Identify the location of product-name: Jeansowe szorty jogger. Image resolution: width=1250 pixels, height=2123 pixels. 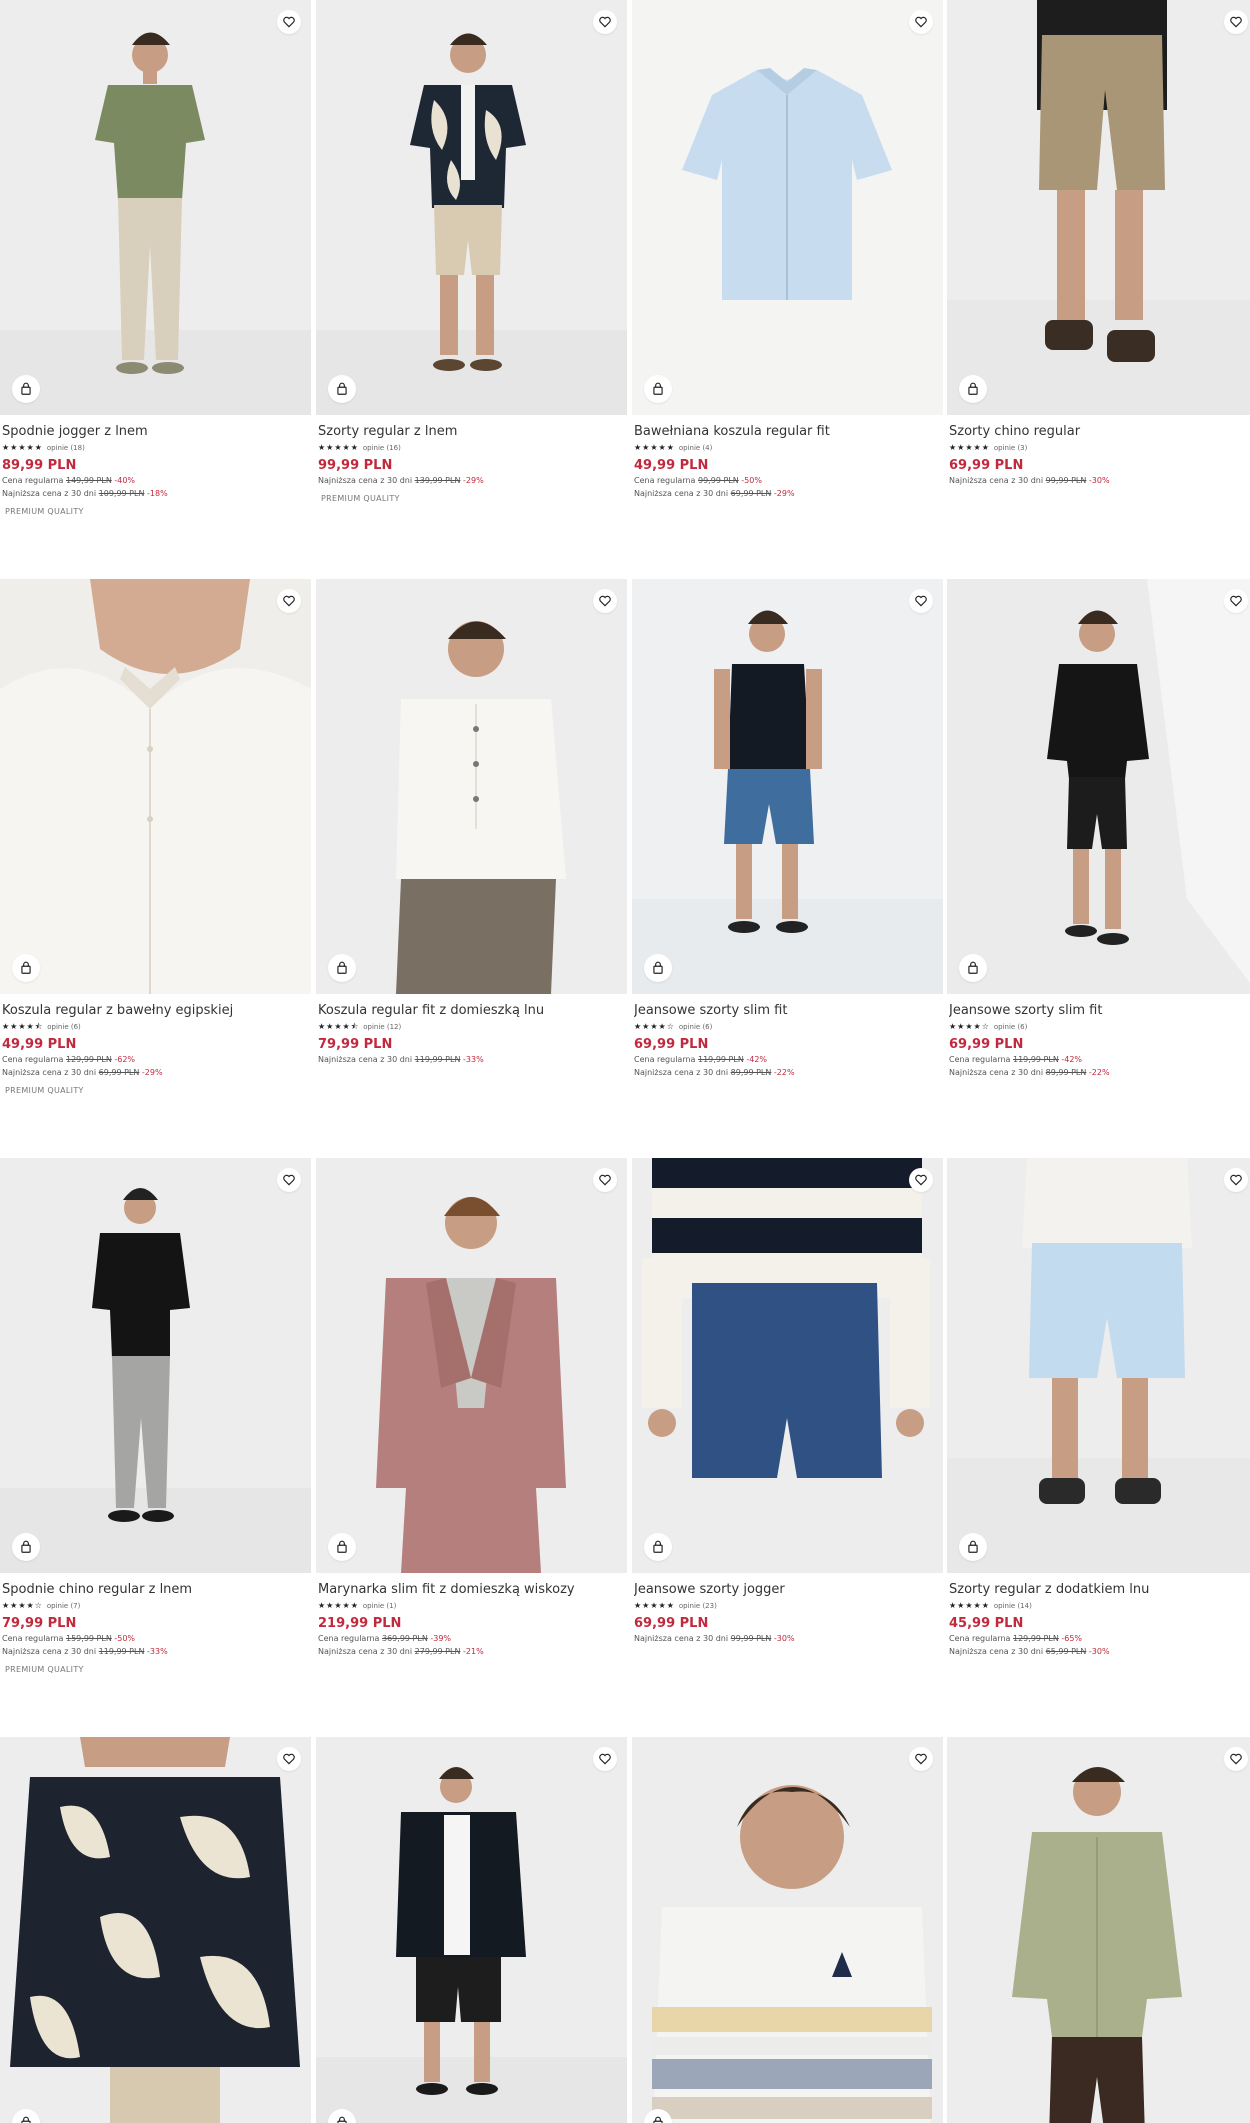
(787, 1589).